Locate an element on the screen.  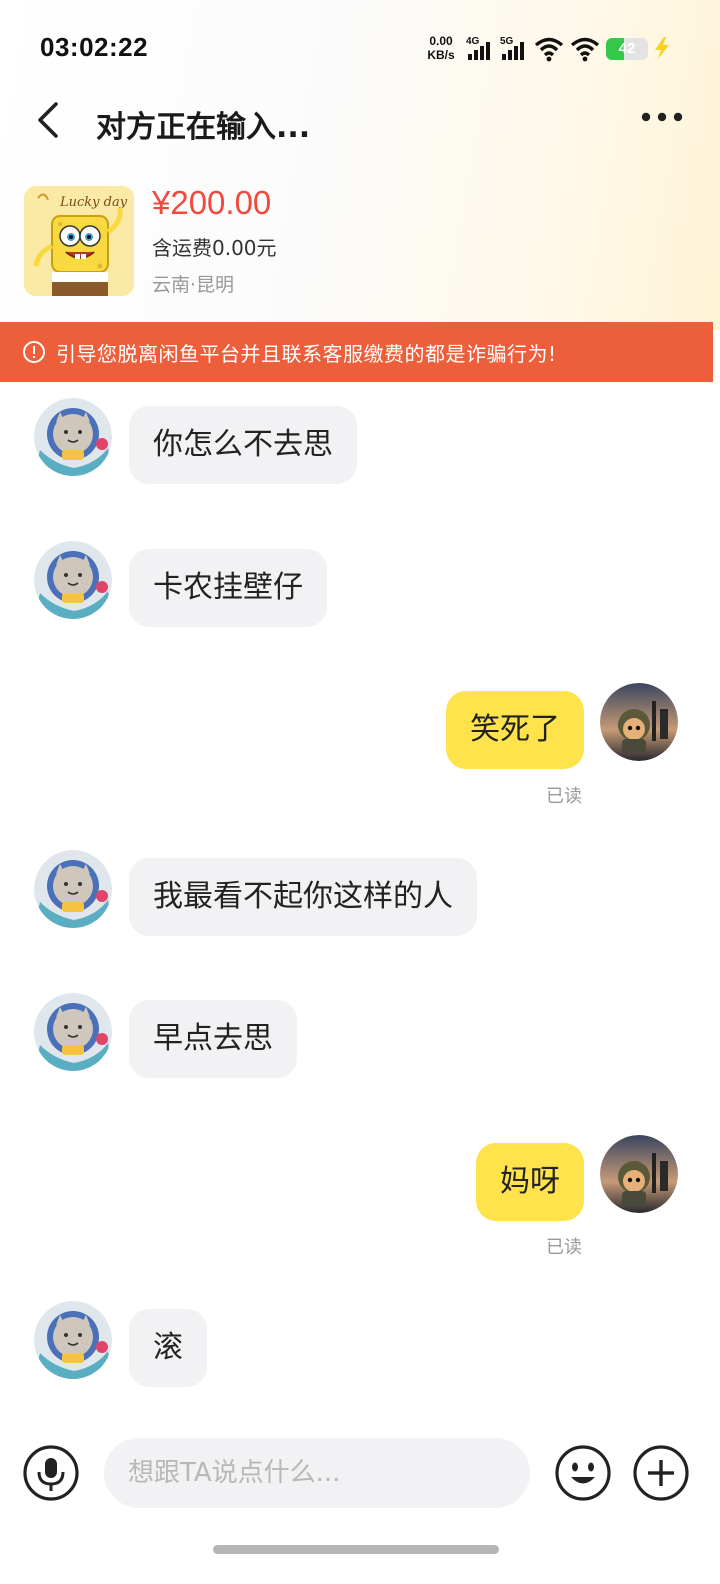
plus-icon is located at coordinates (661, 1473).